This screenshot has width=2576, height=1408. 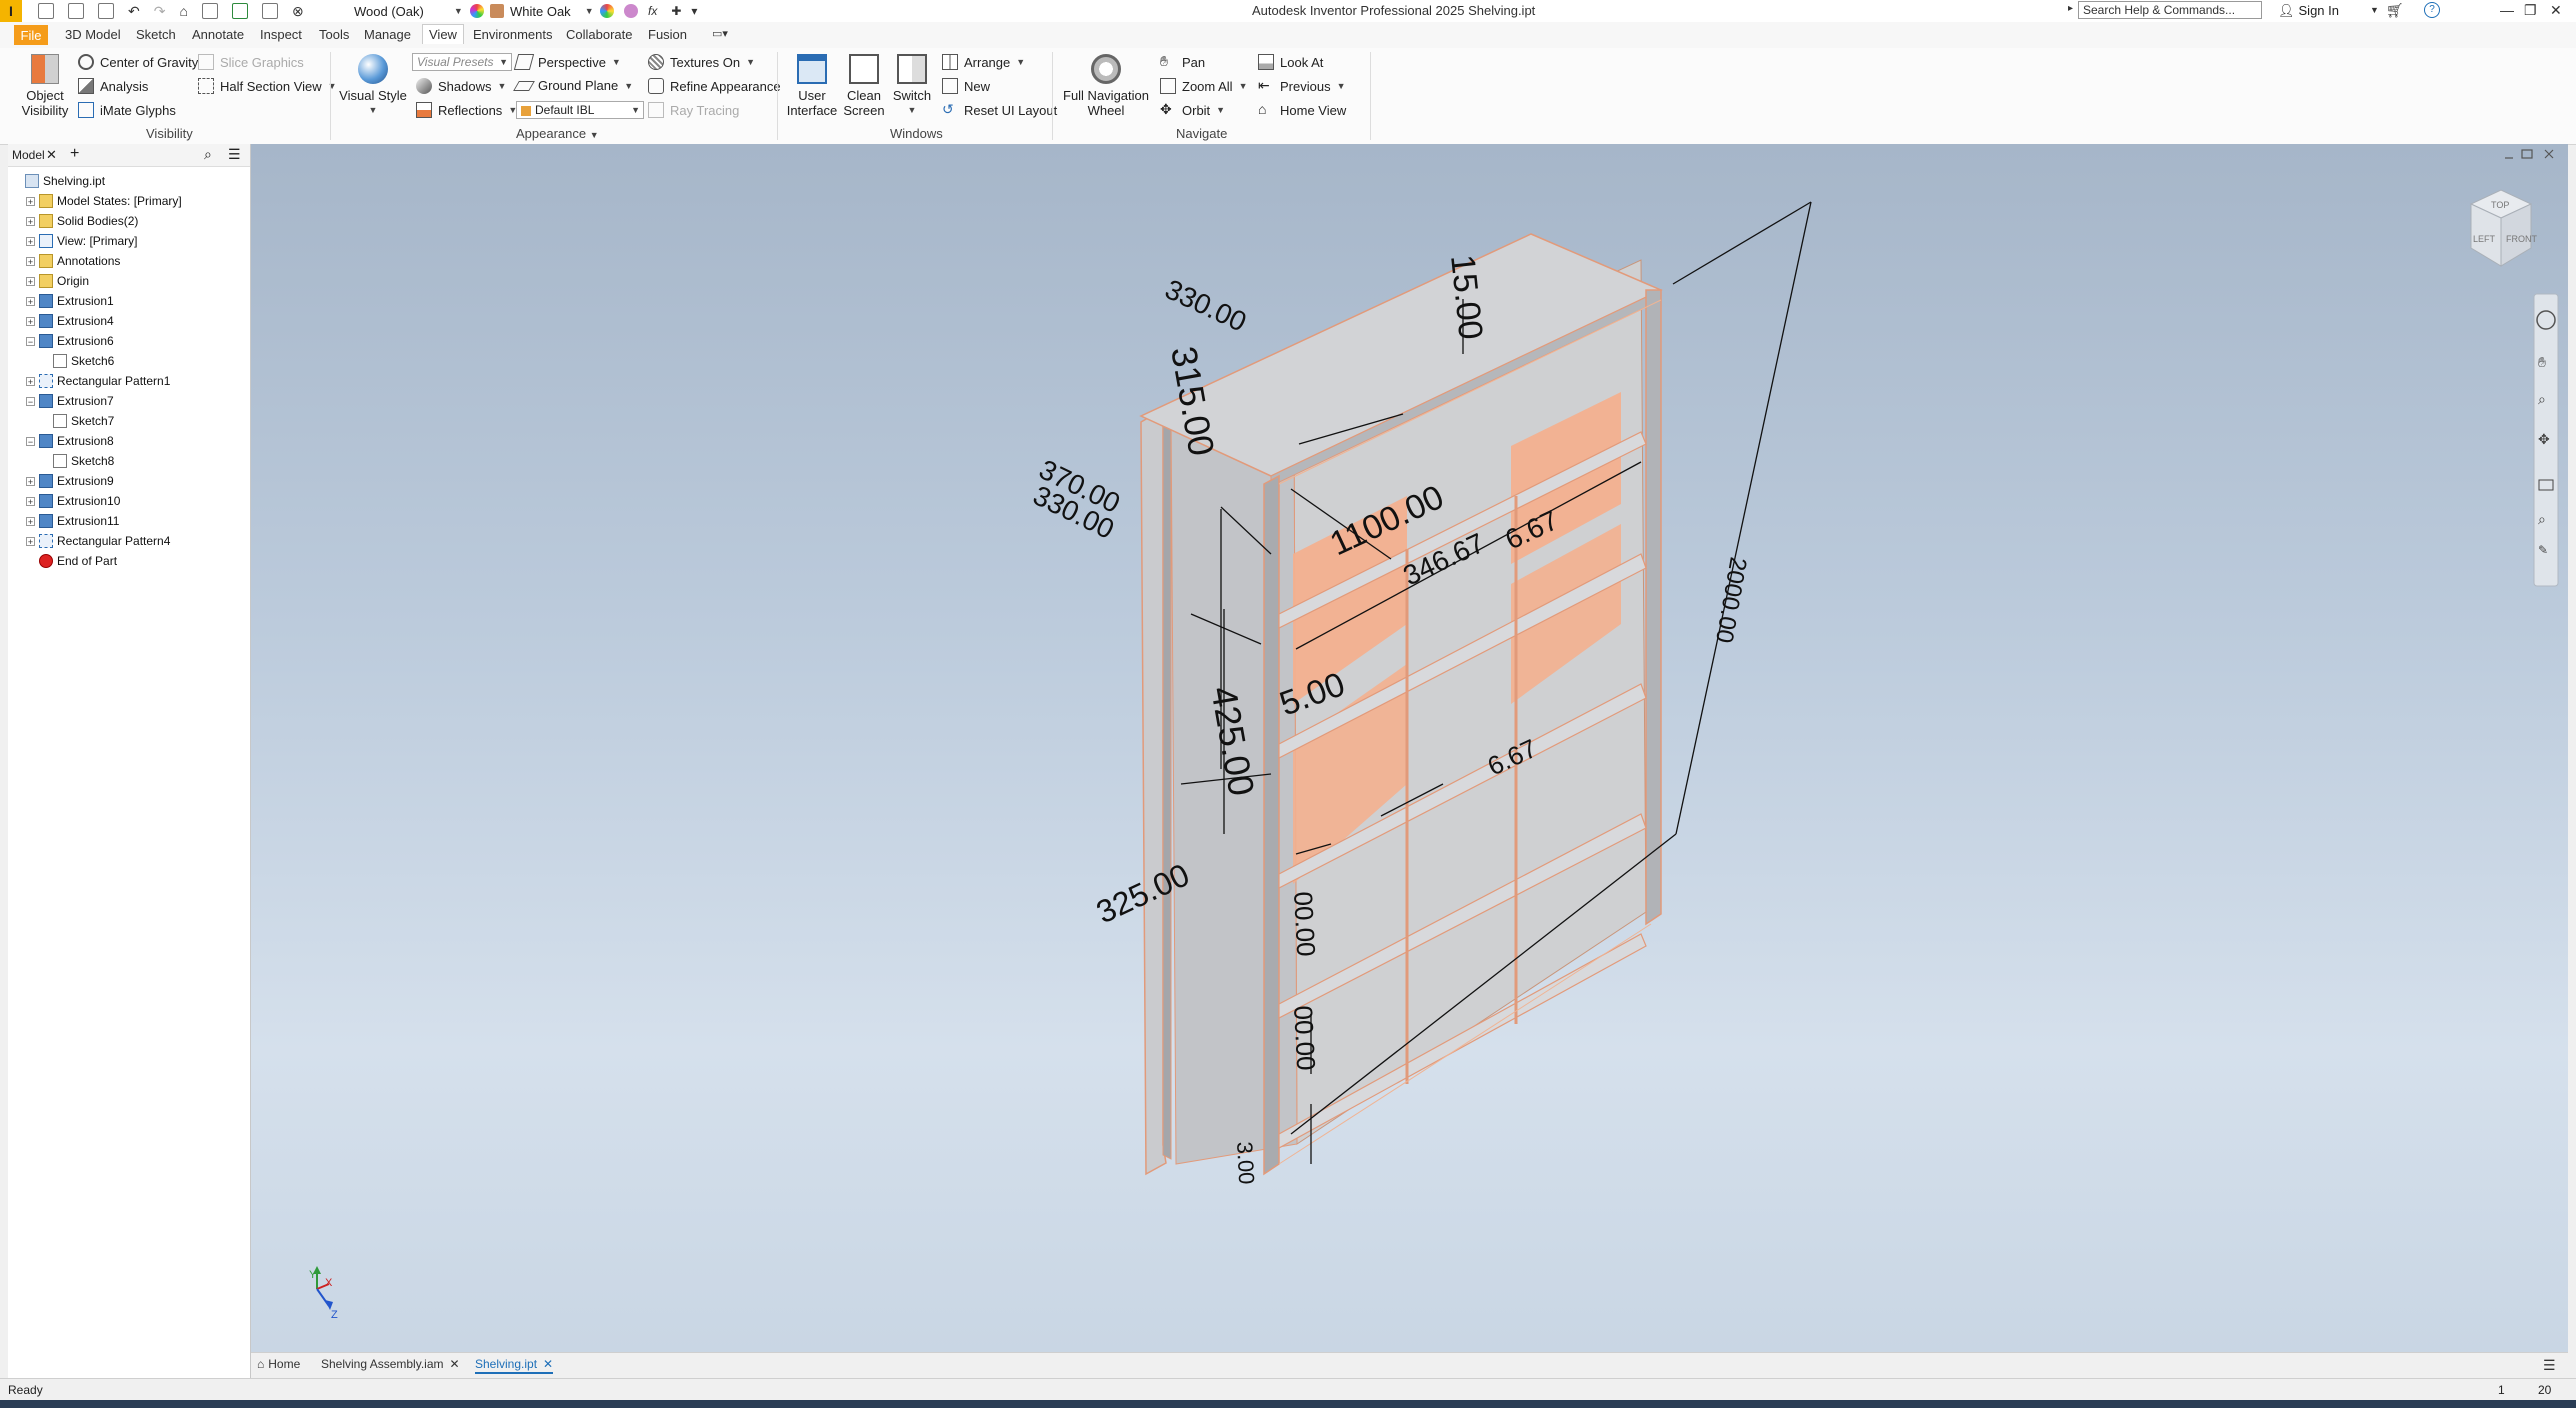 What do you see at coordinates (999, 110) in the screenshot?
I see `reset-ui-layout-button: ↺ Reset UI Layout` at bounding box center [999, 110].